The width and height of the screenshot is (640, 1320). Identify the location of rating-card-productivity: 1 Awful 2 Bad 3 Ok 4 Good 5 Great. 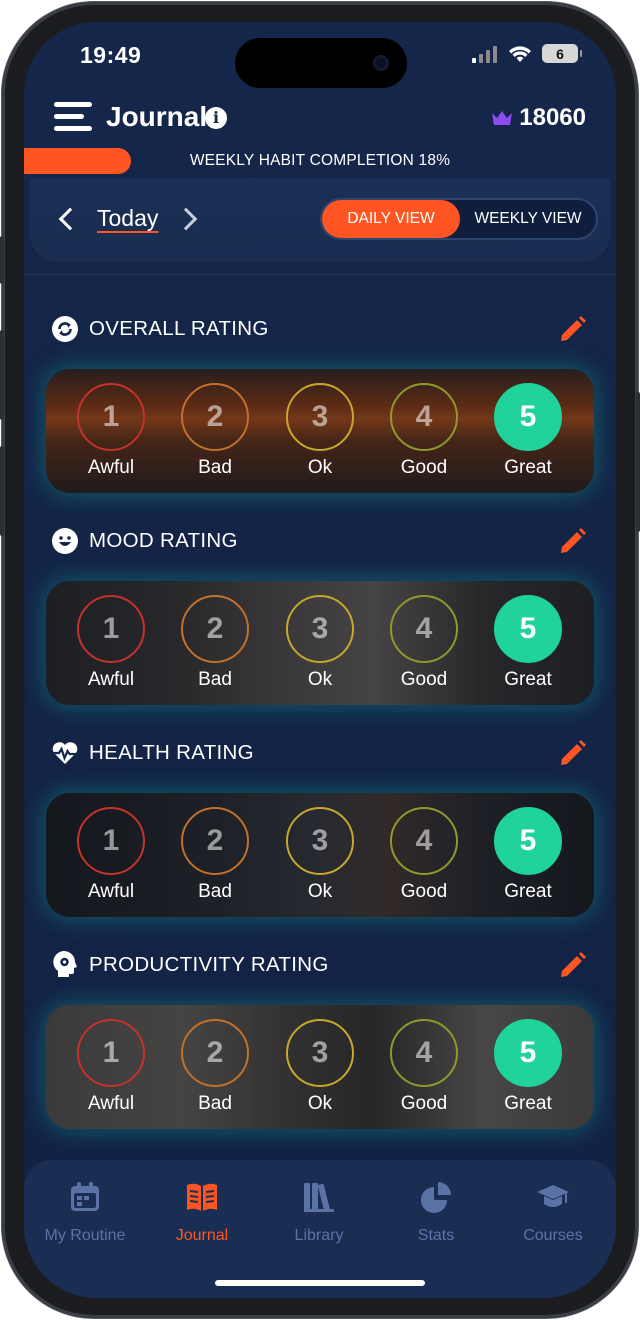
(320, 1067).